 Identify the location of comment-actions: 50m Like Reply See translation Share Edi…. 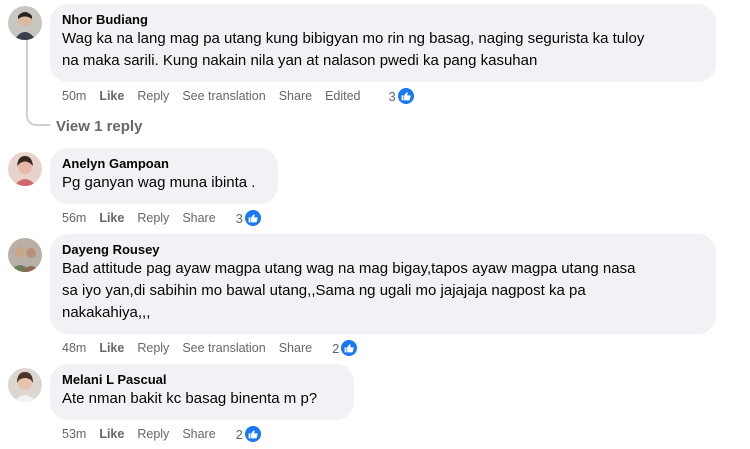
(251, 96).